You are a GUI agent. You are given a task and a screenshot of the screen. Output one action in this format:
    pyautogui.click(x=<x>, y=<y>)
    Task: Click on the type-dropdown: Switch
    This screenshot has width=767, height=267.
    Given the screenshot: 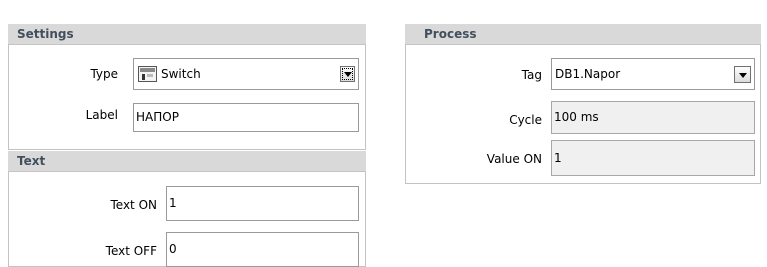 What is the action you would take?
    pyautogui.click(x=246, y=74)
    